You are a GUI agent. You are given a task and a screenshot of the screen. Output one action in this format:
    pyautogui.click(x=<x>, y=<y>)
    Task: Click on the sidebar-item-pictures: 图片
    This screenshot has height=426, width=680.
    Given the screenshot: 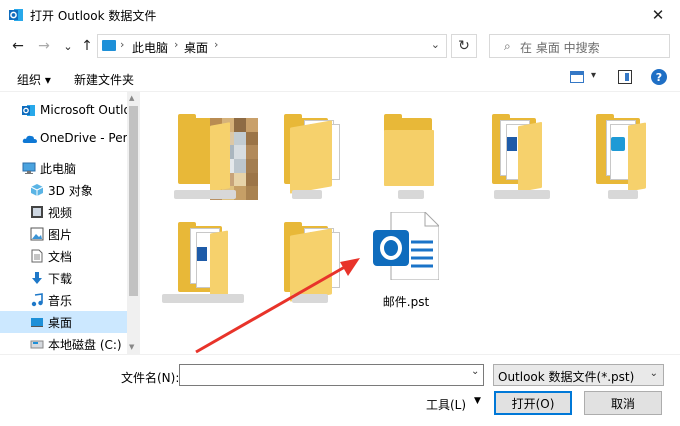 What is the action you would take?
    pyautogui.click(x=63, y=234)
    